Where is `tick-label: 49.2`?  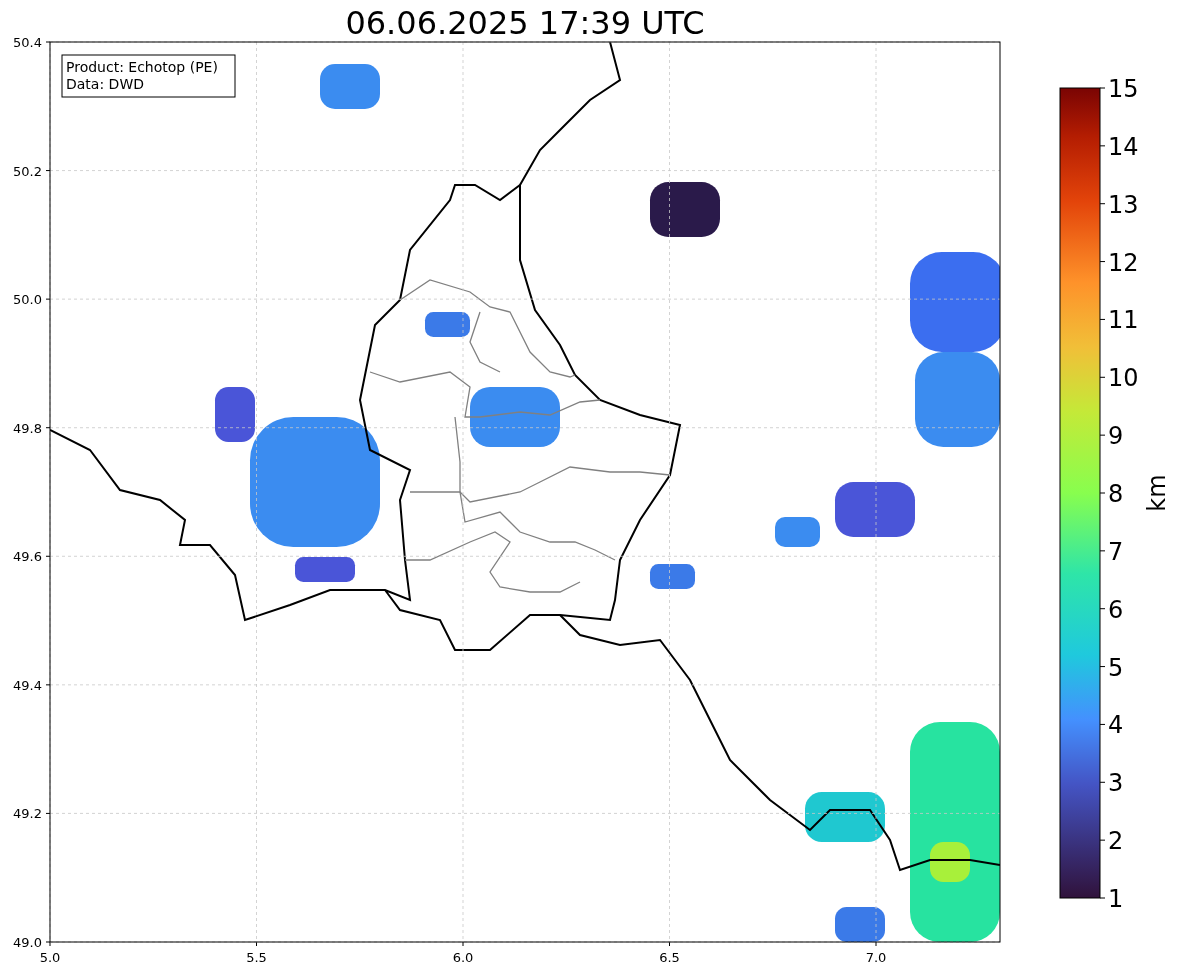
tick-label: 49.2 is located at coordinates (27, 814).